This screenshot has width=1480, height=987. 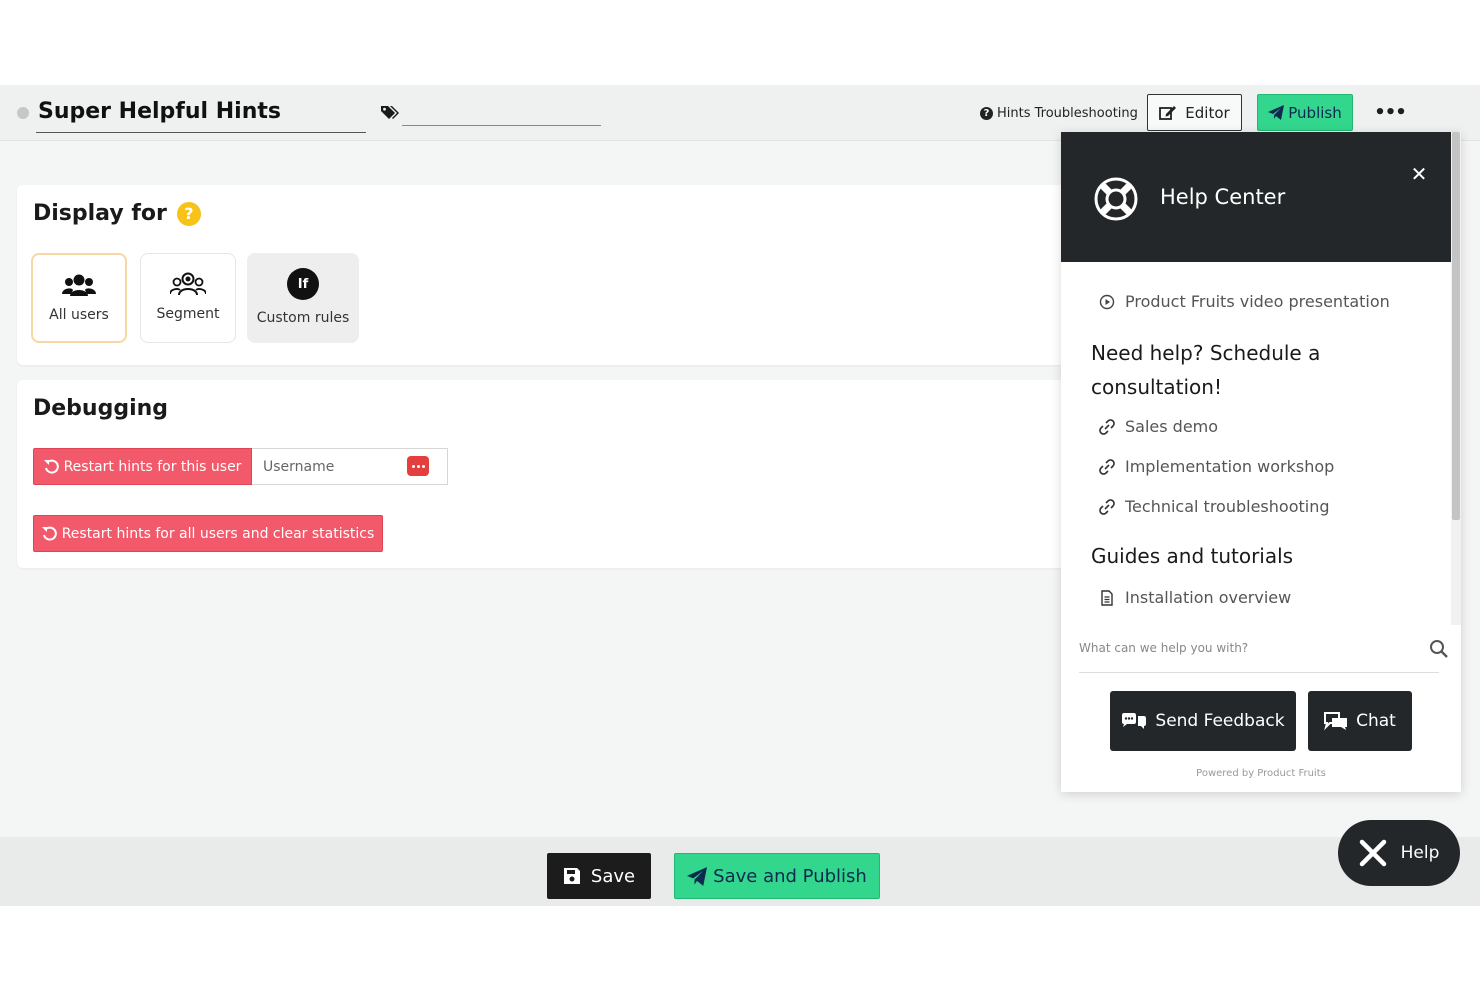 What do you see at coordinates (1116, 199) in the screenshot?
I see `lifebuoy-icon` at bounding box center [1116, 199].